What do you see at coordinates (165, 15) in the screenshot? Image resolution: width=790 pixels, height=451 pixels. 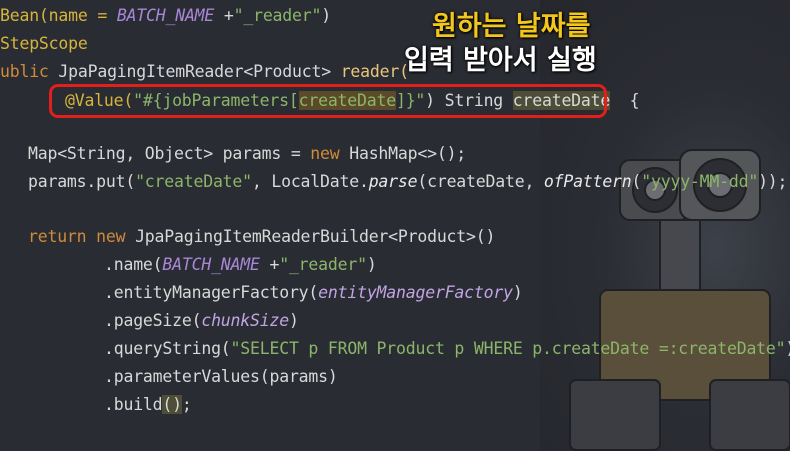 I see `code-line-1: Bean(name = BATCH_NAME +"_reader")` at bounding box center [165, 15].